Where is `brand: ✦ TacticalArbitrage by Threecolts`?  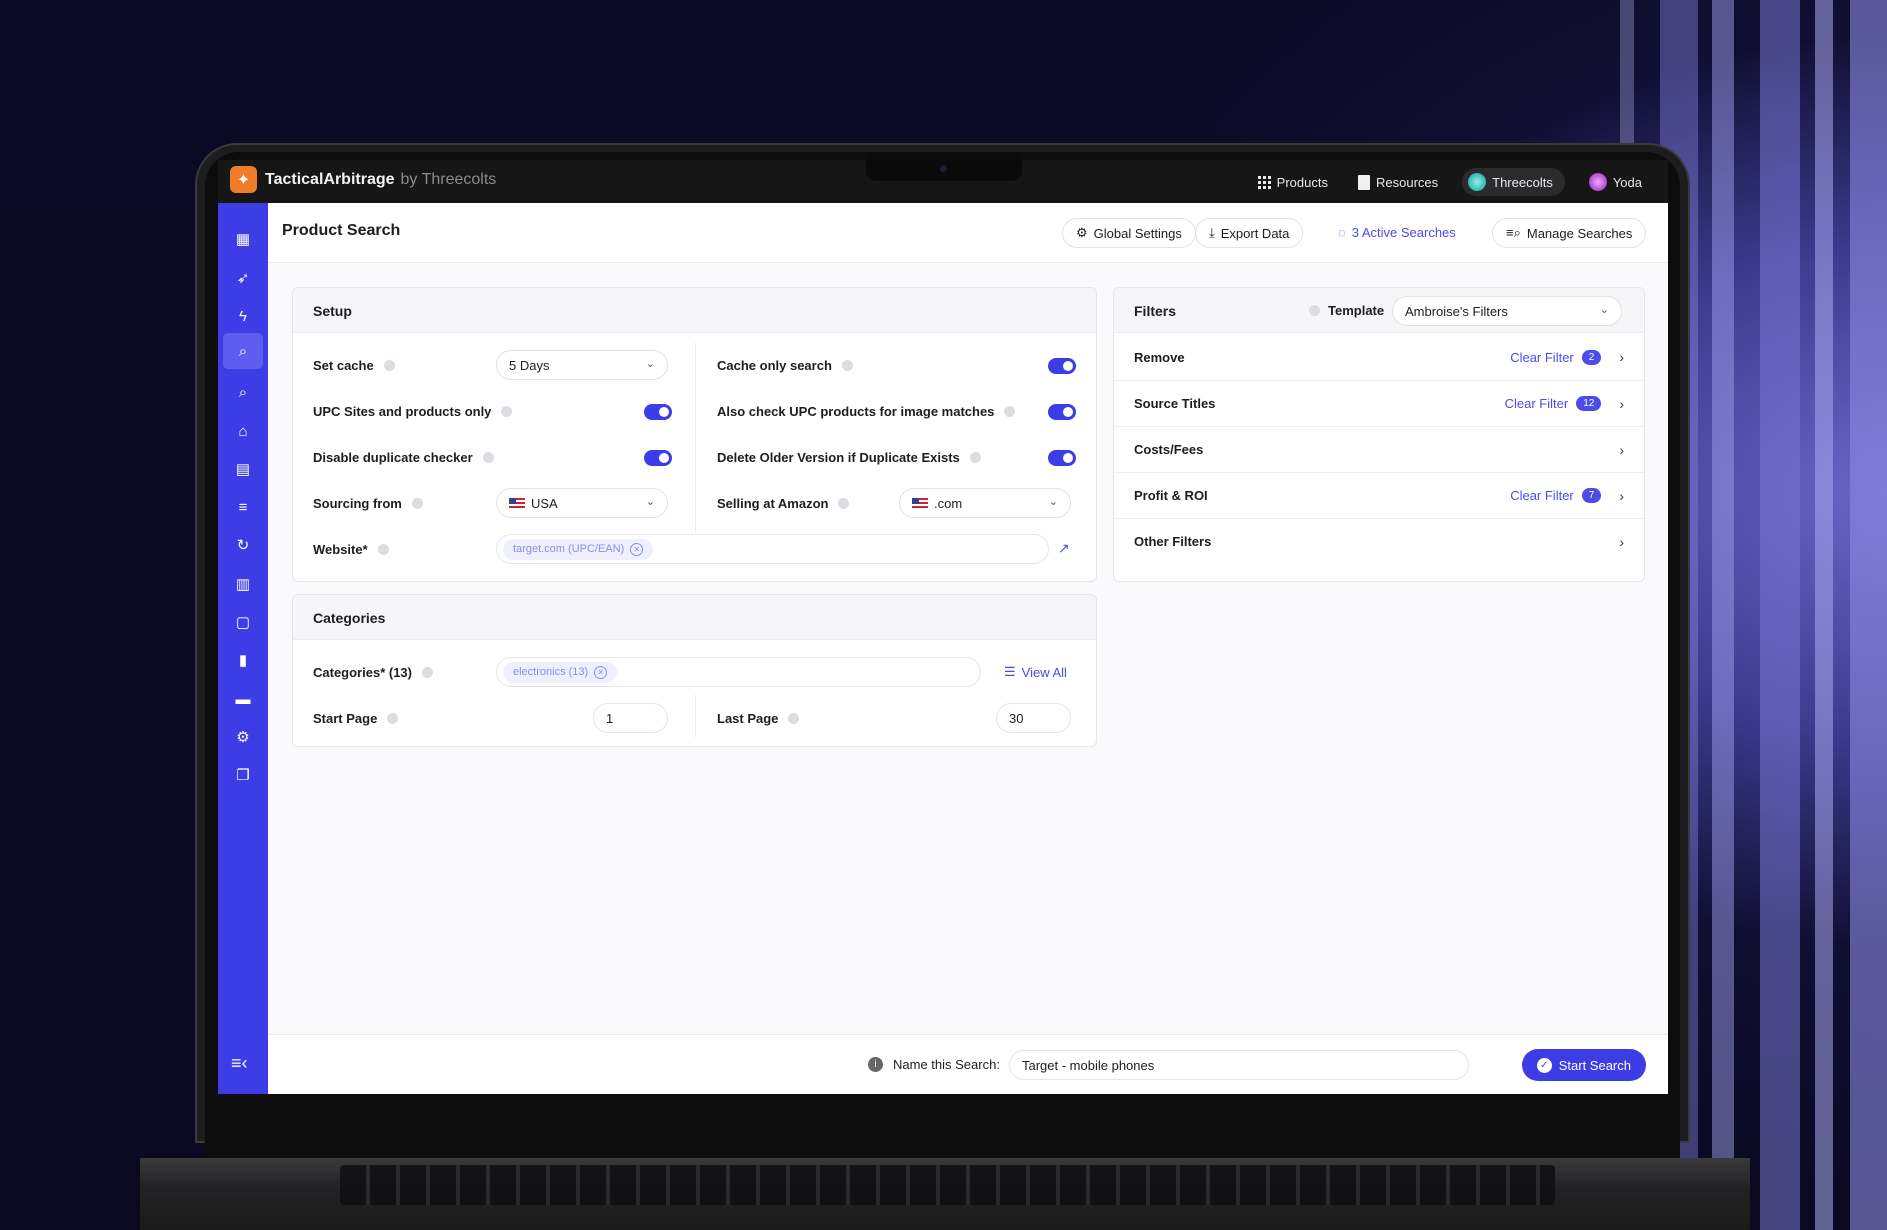
brand: ✦ TacticalArbitrage by Threecolts is located at coordinates (363, 179).